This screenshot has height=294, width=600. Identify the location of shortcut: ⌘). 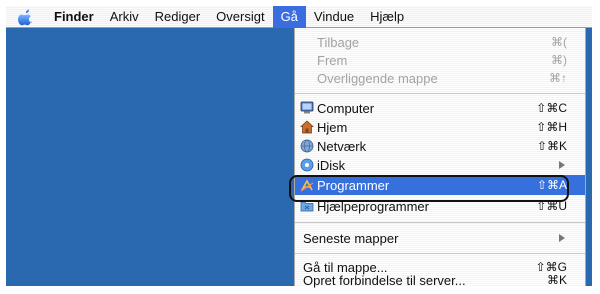
(559, 60).